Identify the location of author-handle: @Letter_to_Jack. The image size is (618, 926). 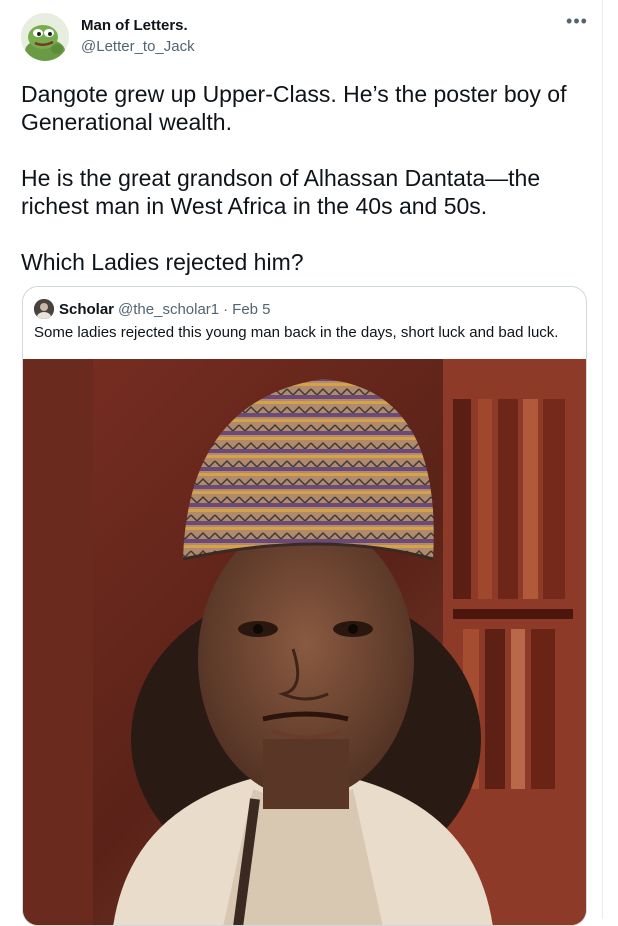
(138, 46).